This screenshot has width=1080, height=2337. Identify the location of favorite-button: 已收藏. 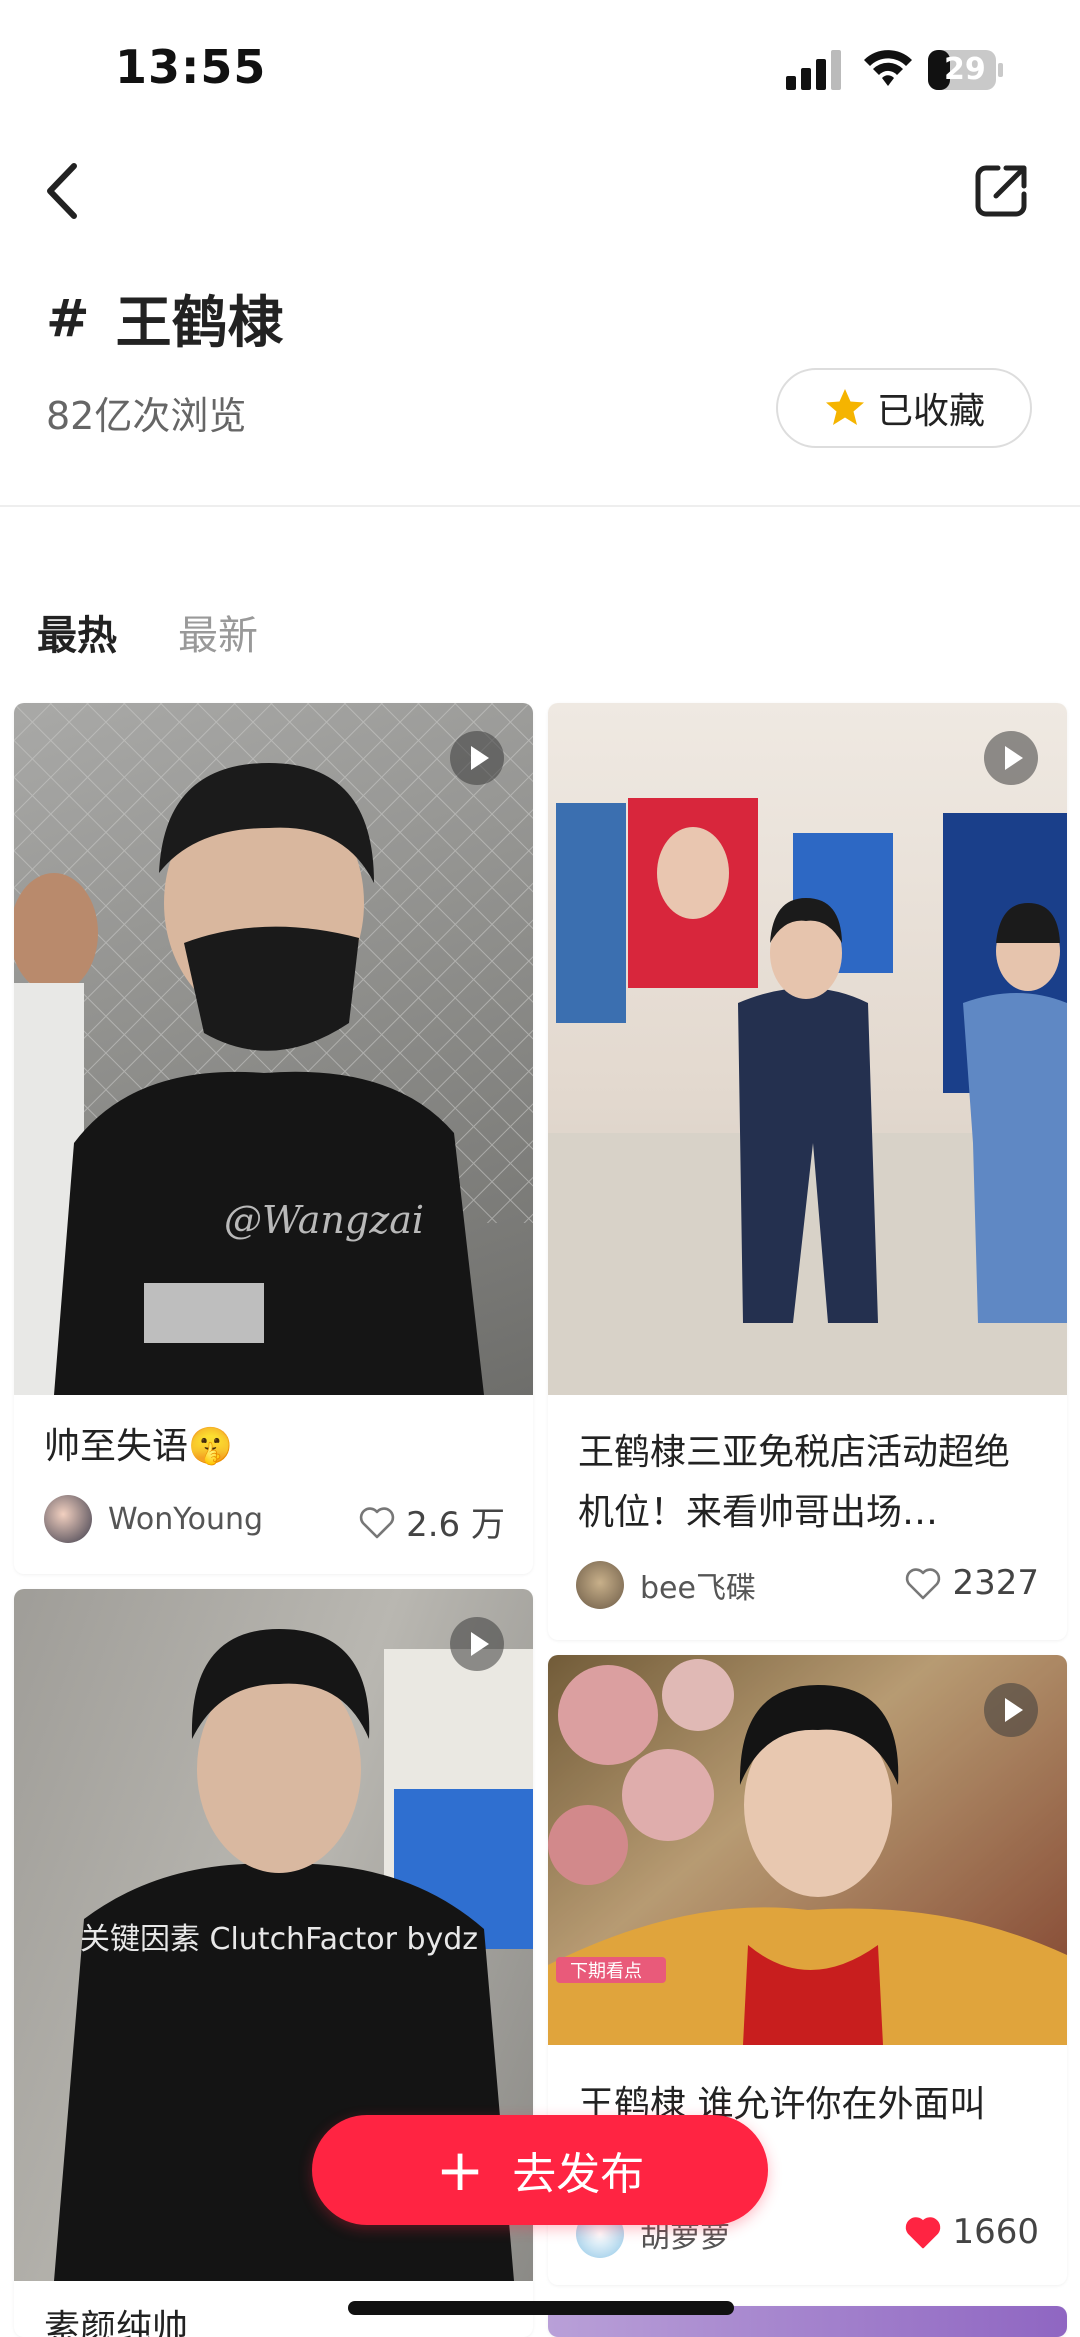
(904, 408).